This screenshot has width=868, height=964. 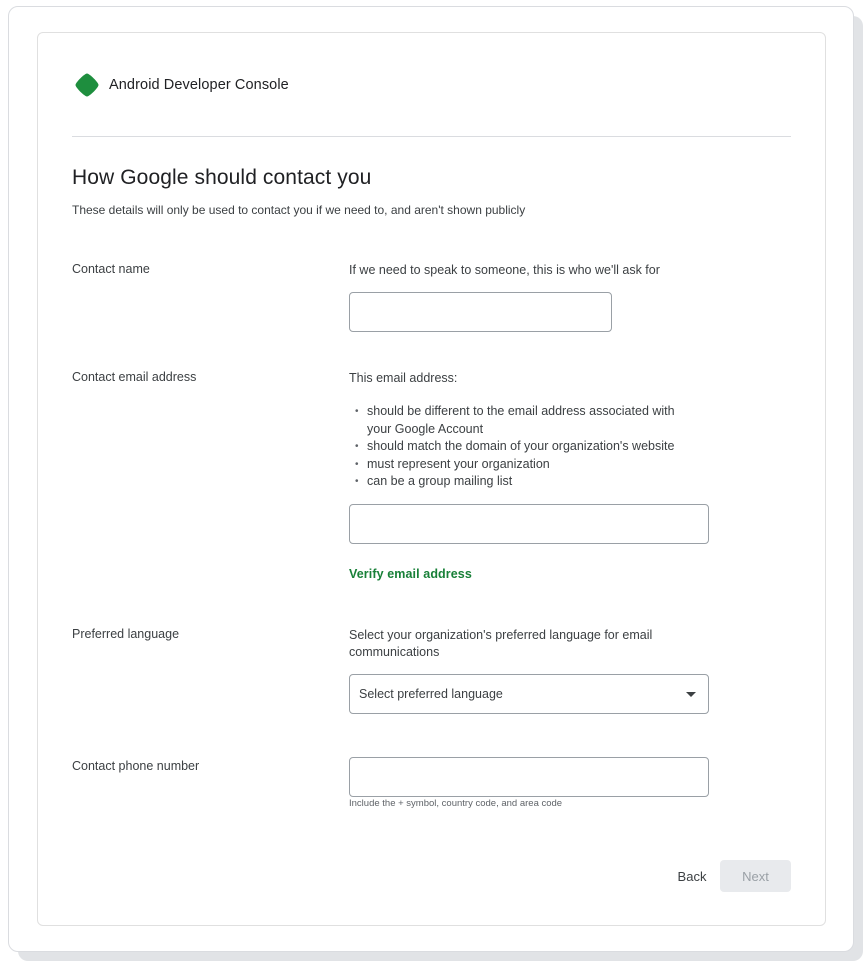 I want to click on contact-phone-label: Contact phone number, so click(x=136, y=766).